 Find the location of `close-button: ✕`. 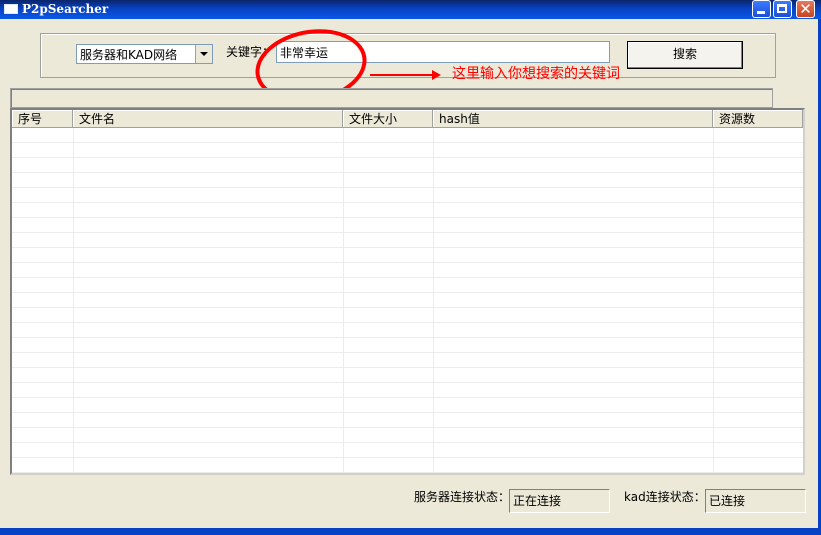

close-button: ✕ is located at coordinates (805, 9).